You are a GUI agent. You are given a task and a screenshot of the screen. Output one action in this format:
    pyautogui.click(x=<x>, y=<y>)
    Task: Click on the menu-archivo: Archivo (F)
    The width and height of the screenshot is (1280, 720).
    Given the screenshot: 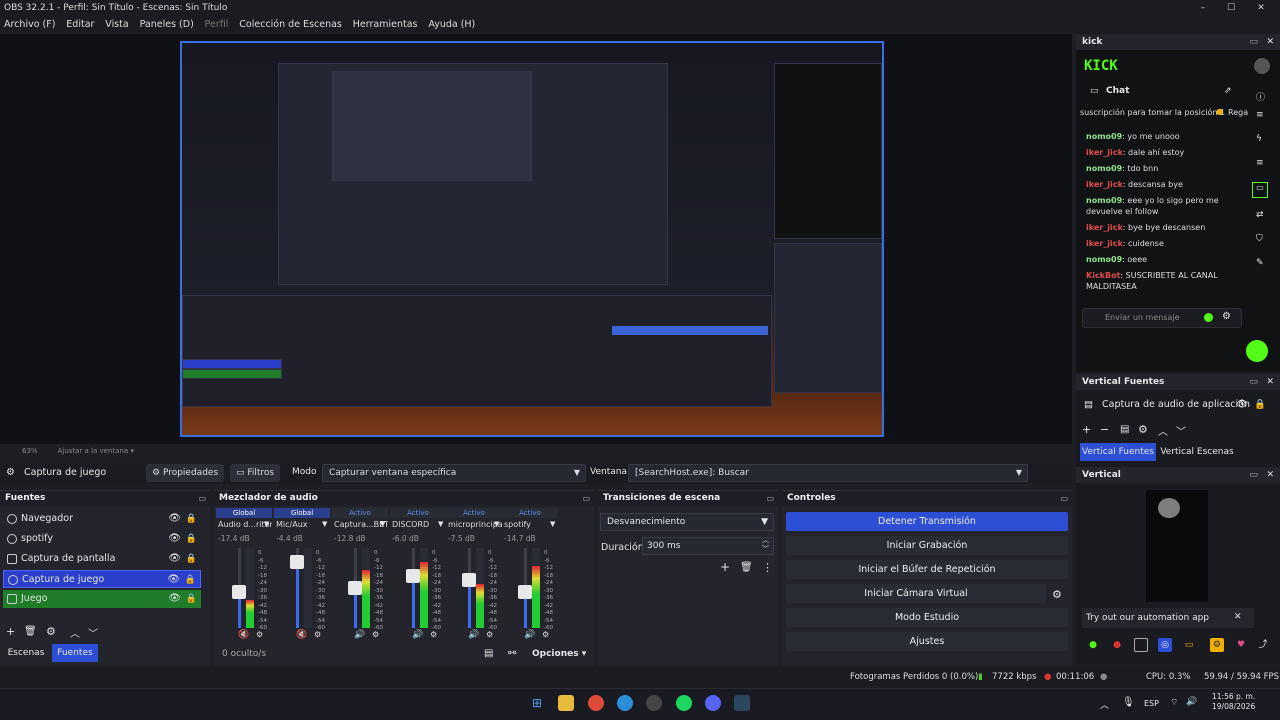 What is the action you would take?
    pyautogui.click(x=29, y=25)
    